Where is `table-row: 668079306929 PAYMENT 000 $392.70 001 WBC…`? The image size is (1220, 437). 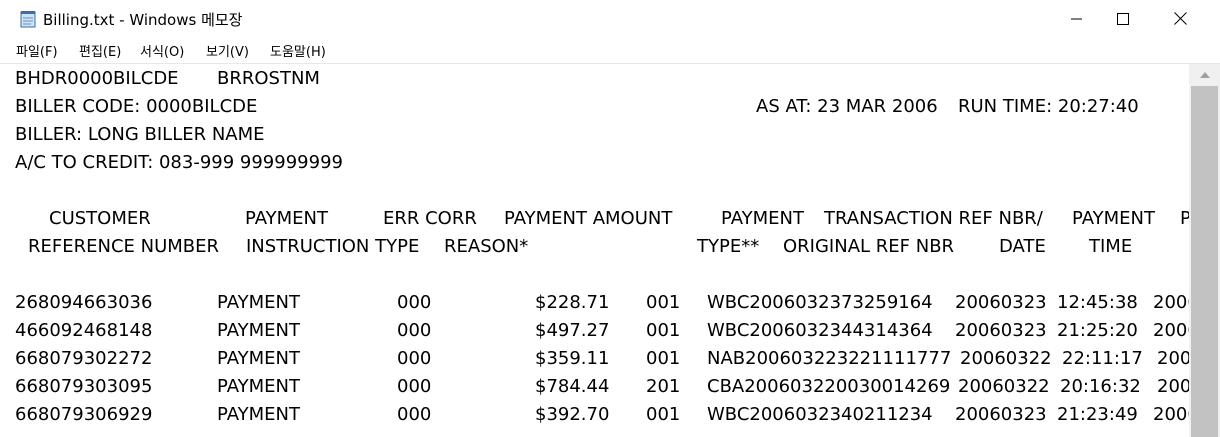
table-row: 668079306929 PAYMENT 000 $392.70 001 WBC… is located at coordinates (594, 415).